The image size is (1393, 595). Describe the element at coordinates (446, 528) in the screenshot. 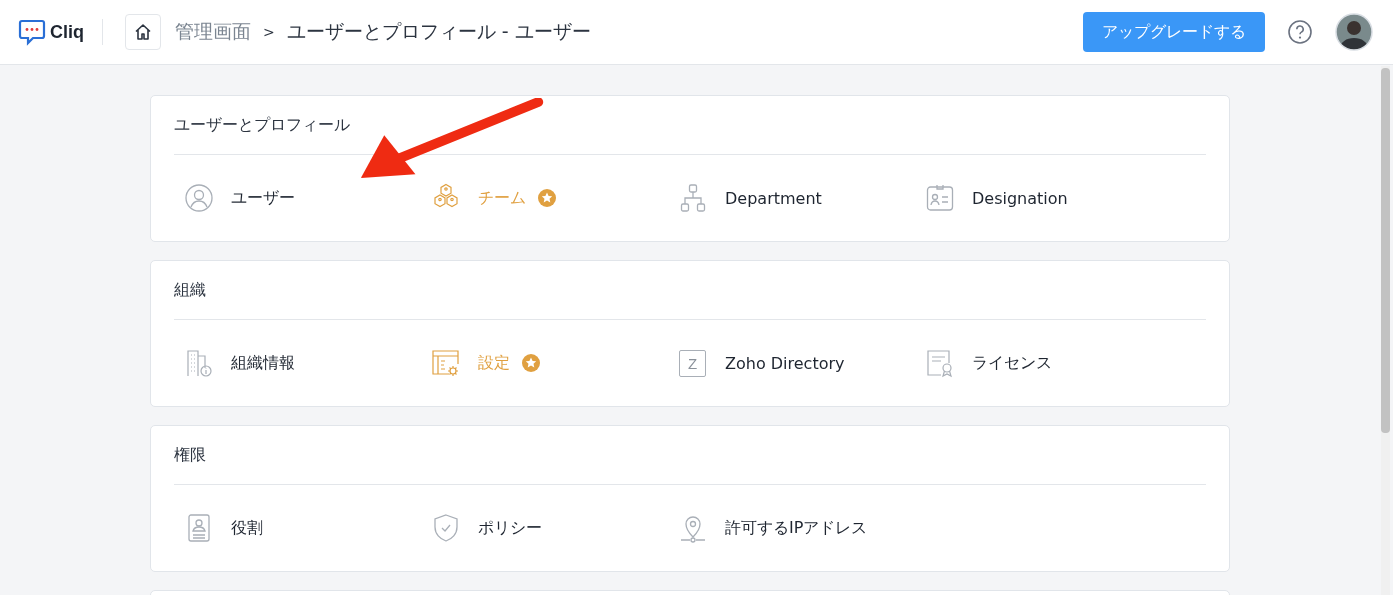

I see `shield-icon` at that location.